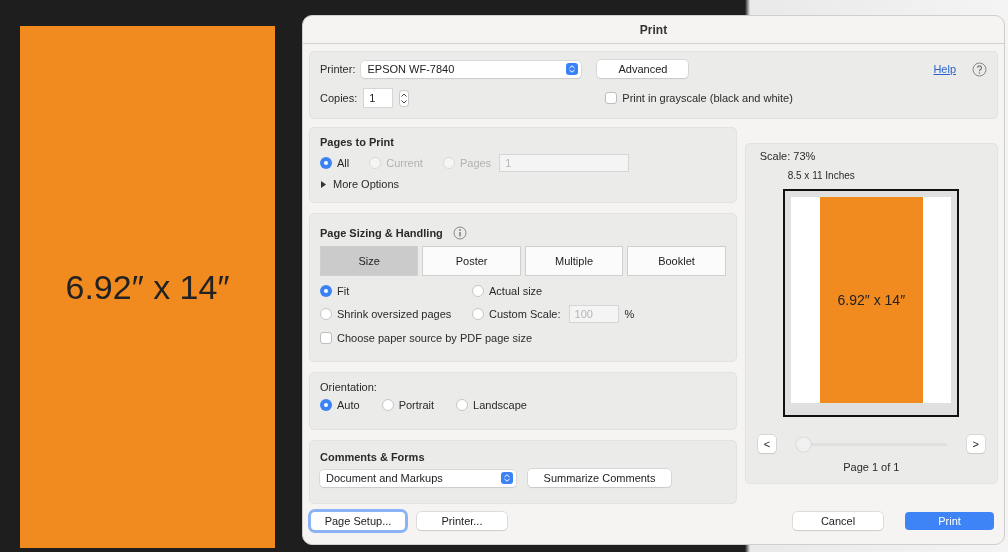  I want to click on section-heading: Page Sizing & Handling, so click(381, 233).